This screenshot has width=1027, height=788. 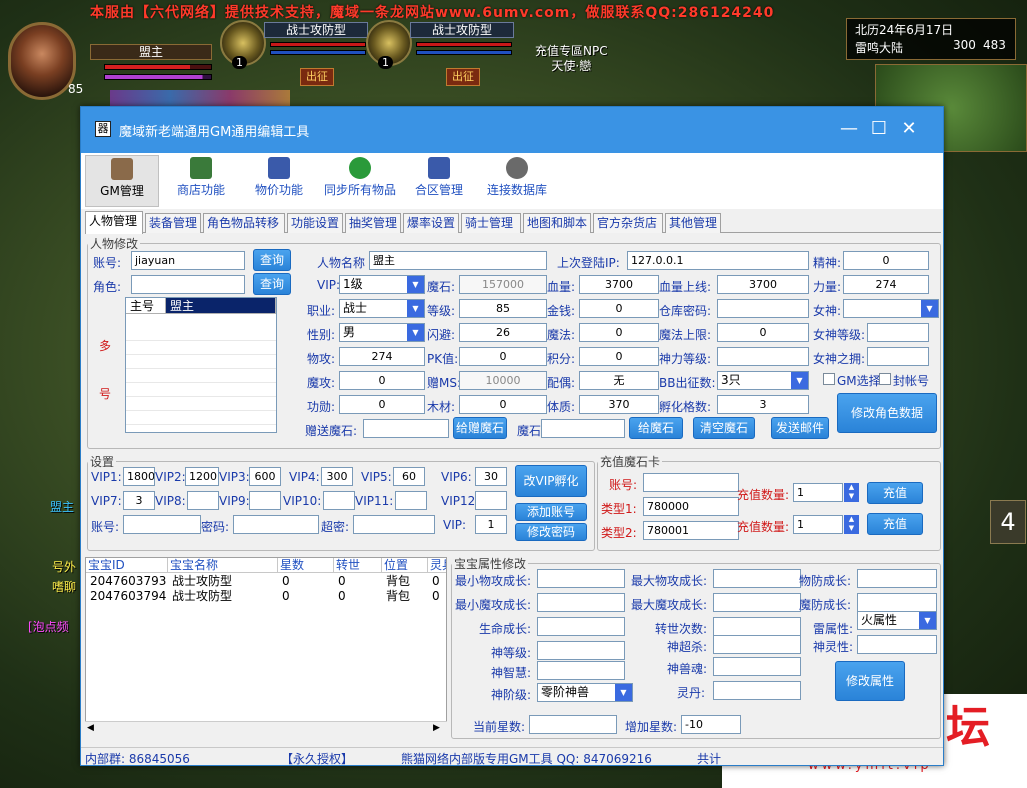 What do you see at coordinates (266, 729) in the screenshot?
I see `horizontal-scrollbar: ◀ ▶` at bounding box center [266, 729].